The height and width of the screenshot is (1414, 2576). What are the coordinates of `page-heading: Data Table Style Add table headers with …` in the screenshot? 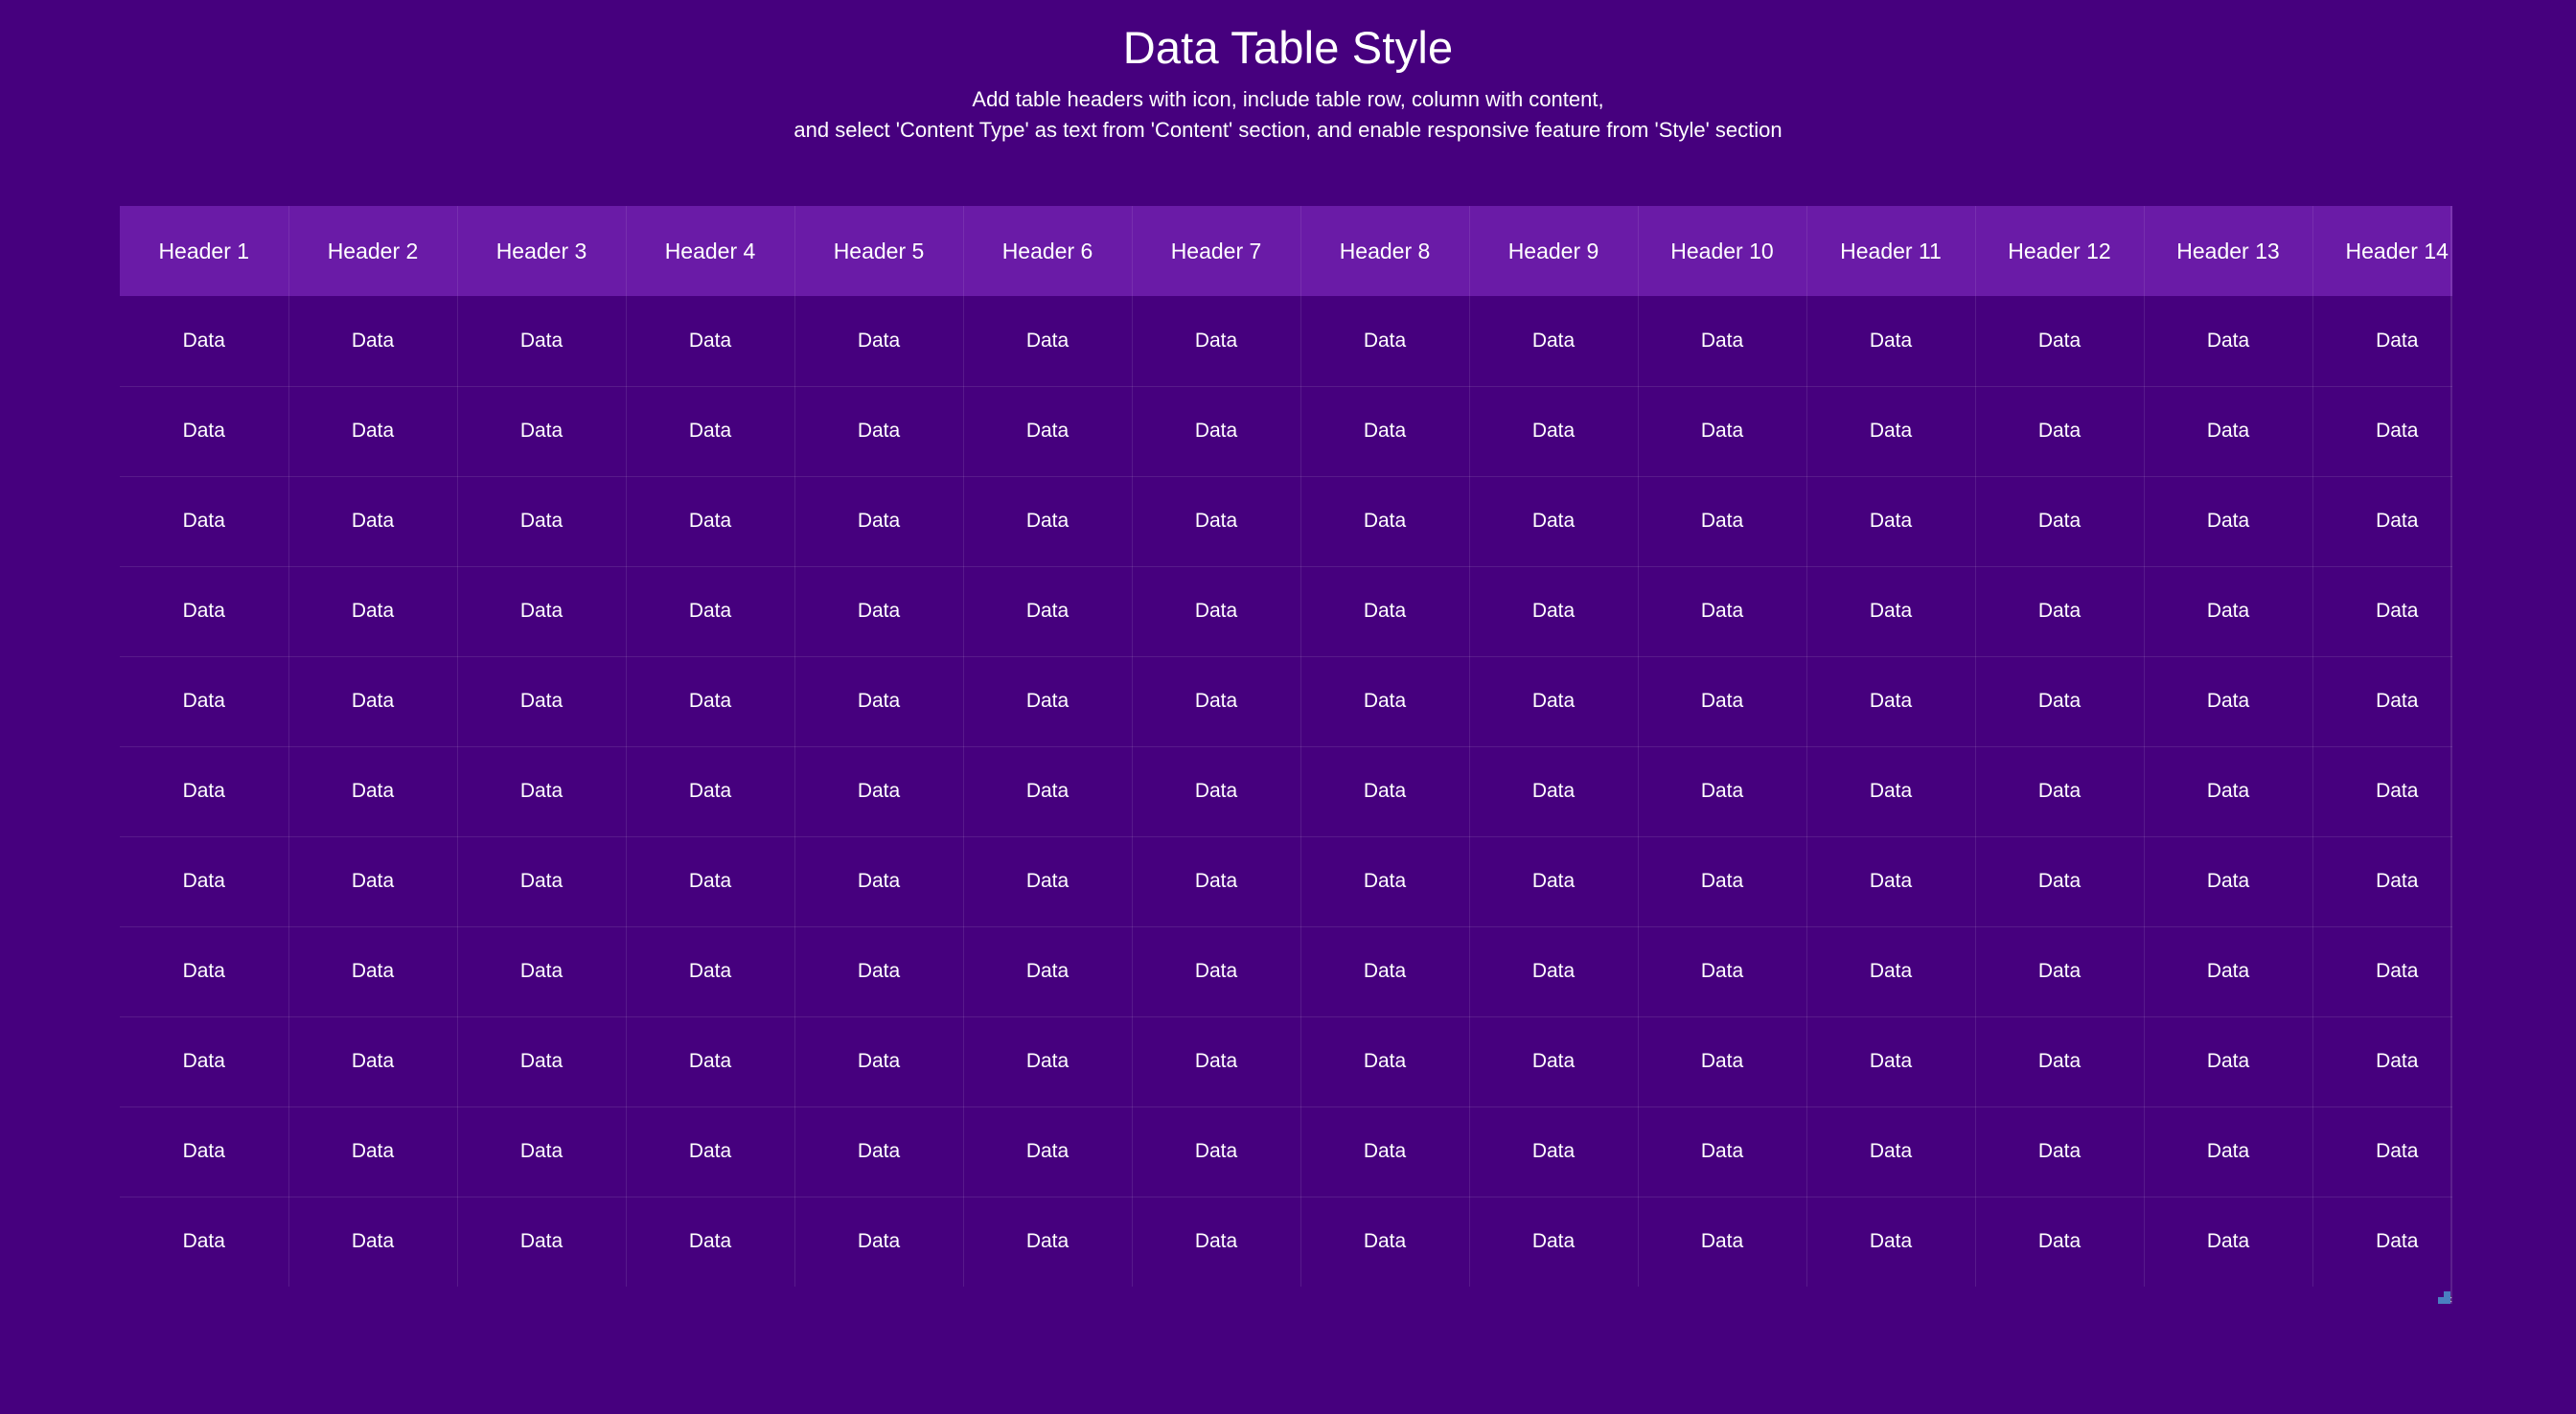 It's located at (1288, 73).